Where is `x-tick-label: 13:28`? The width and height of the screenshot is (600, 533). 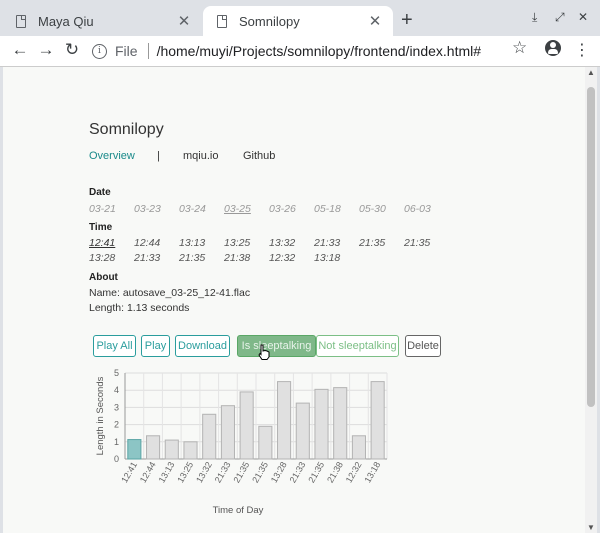
x-tick-label: 13:28 is located at coordinates (279, 472).